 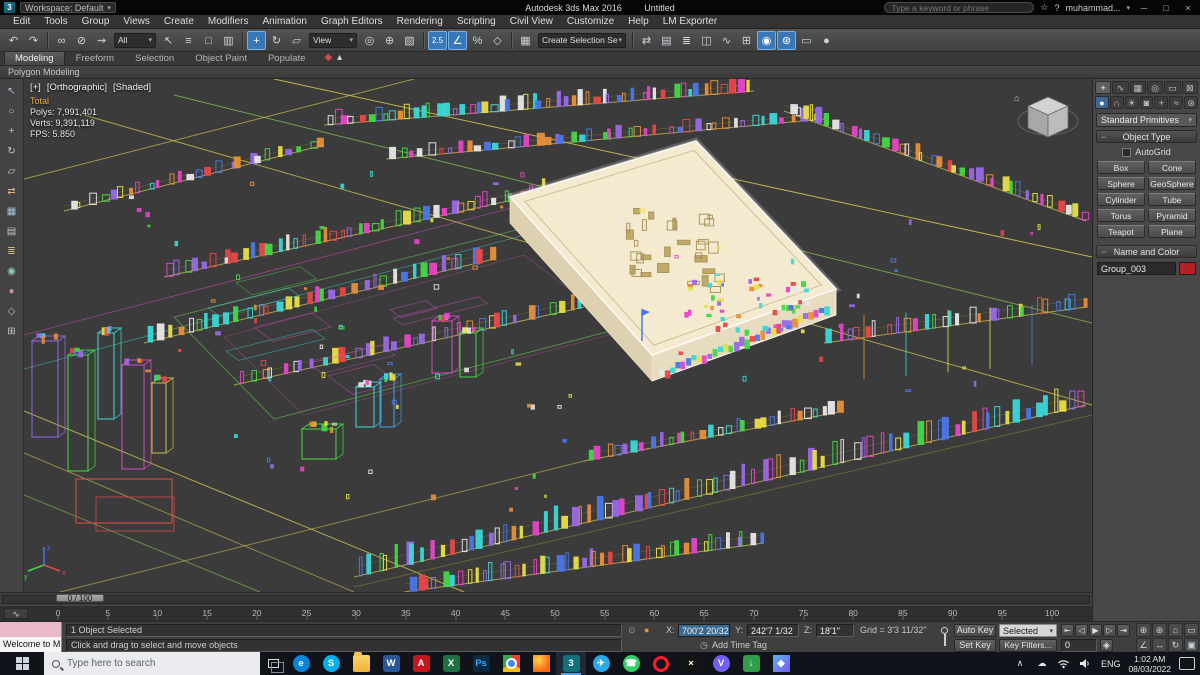 What do you see at coordinates (34, 58) in the screenshot?
I see `ribbon-tab-modeling: Modeling` at bounding box center [34, 58].